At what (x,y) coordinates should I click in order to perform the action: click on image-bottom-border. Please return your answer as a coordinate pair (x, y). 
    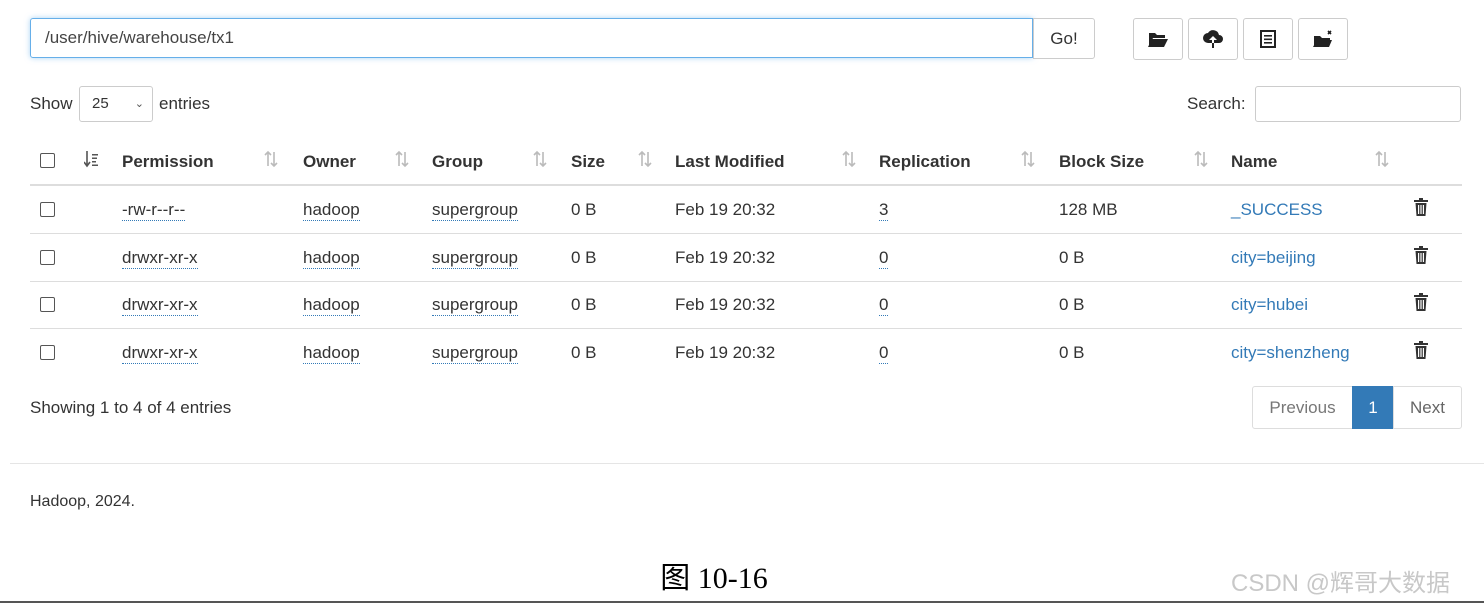
    Looking at the image, I should click on (742, 602).